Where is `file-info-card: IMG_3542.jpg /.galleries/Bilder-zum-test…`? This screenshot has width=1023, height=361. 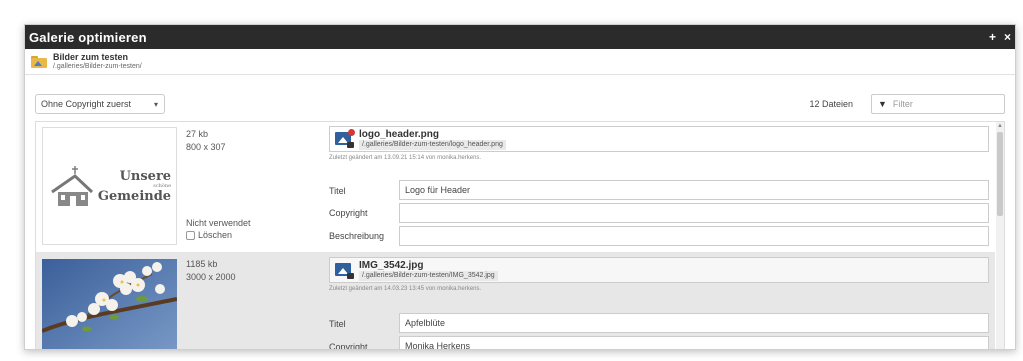
file-info-card: IMG_3542.jpg /.galleries/Bilder-zum-test… is located at coordinates (659, 270).